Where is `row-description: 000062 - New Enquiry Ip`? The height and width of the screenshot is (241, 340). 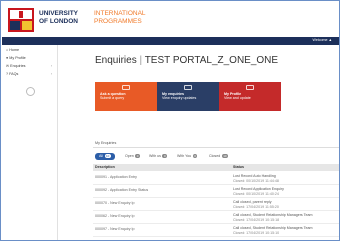 row-description: 000062 - New Enquiry Ip is located at coordinates (115, 216).